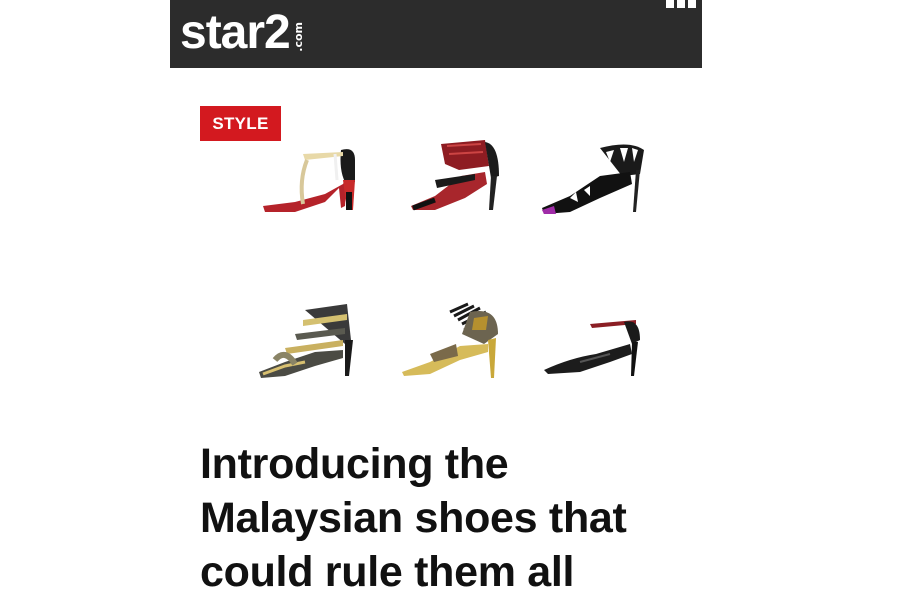  Describe the element at coordinates (450, 340) in the screenshot. I see `sandal-gold-snakeskin-icon` at that location.